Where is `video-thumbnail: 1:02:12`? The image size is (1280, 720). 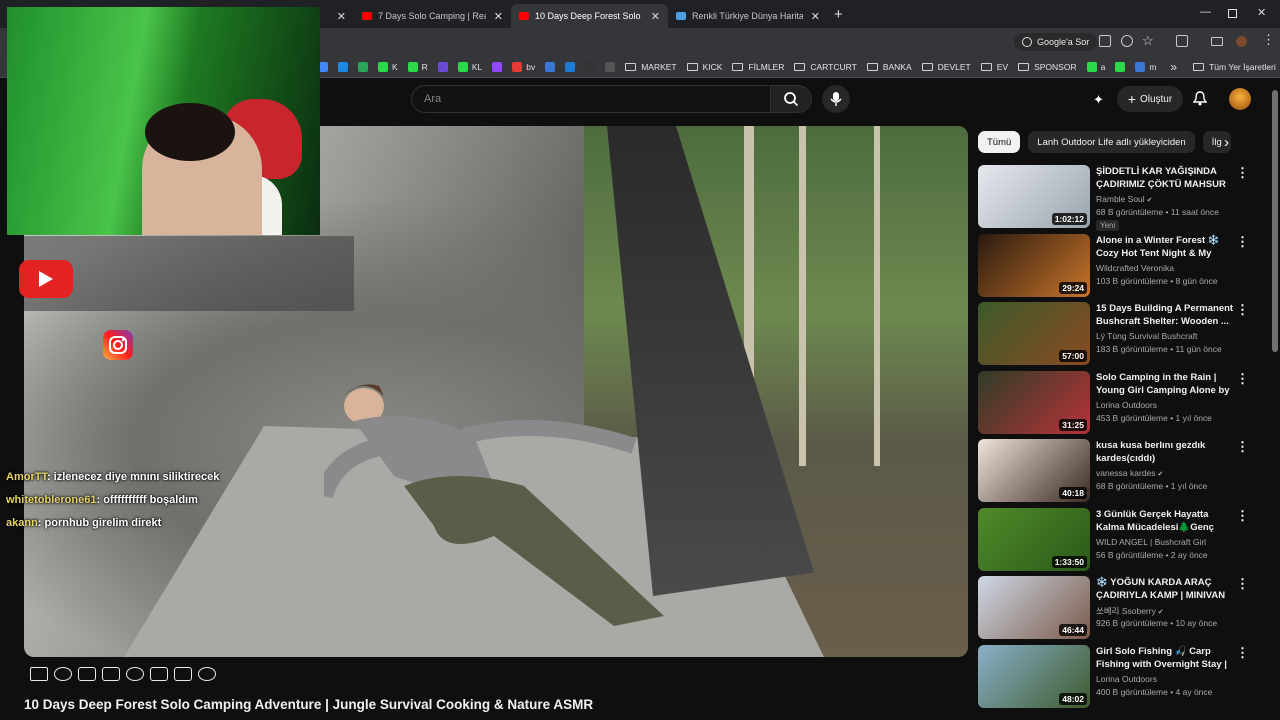
video-thumbnail: 1:02:12 is located at coordinates (1034, 196).